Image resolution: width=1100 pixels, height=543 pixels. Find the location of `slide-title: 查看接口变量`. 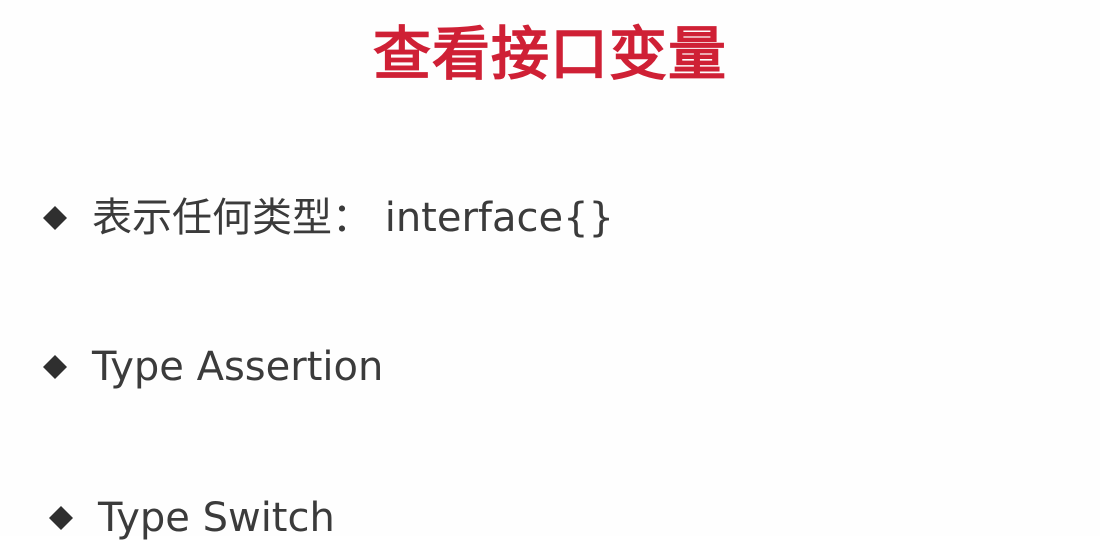

slide-title: 查看接口变量 is located at coordinates (549, 54).